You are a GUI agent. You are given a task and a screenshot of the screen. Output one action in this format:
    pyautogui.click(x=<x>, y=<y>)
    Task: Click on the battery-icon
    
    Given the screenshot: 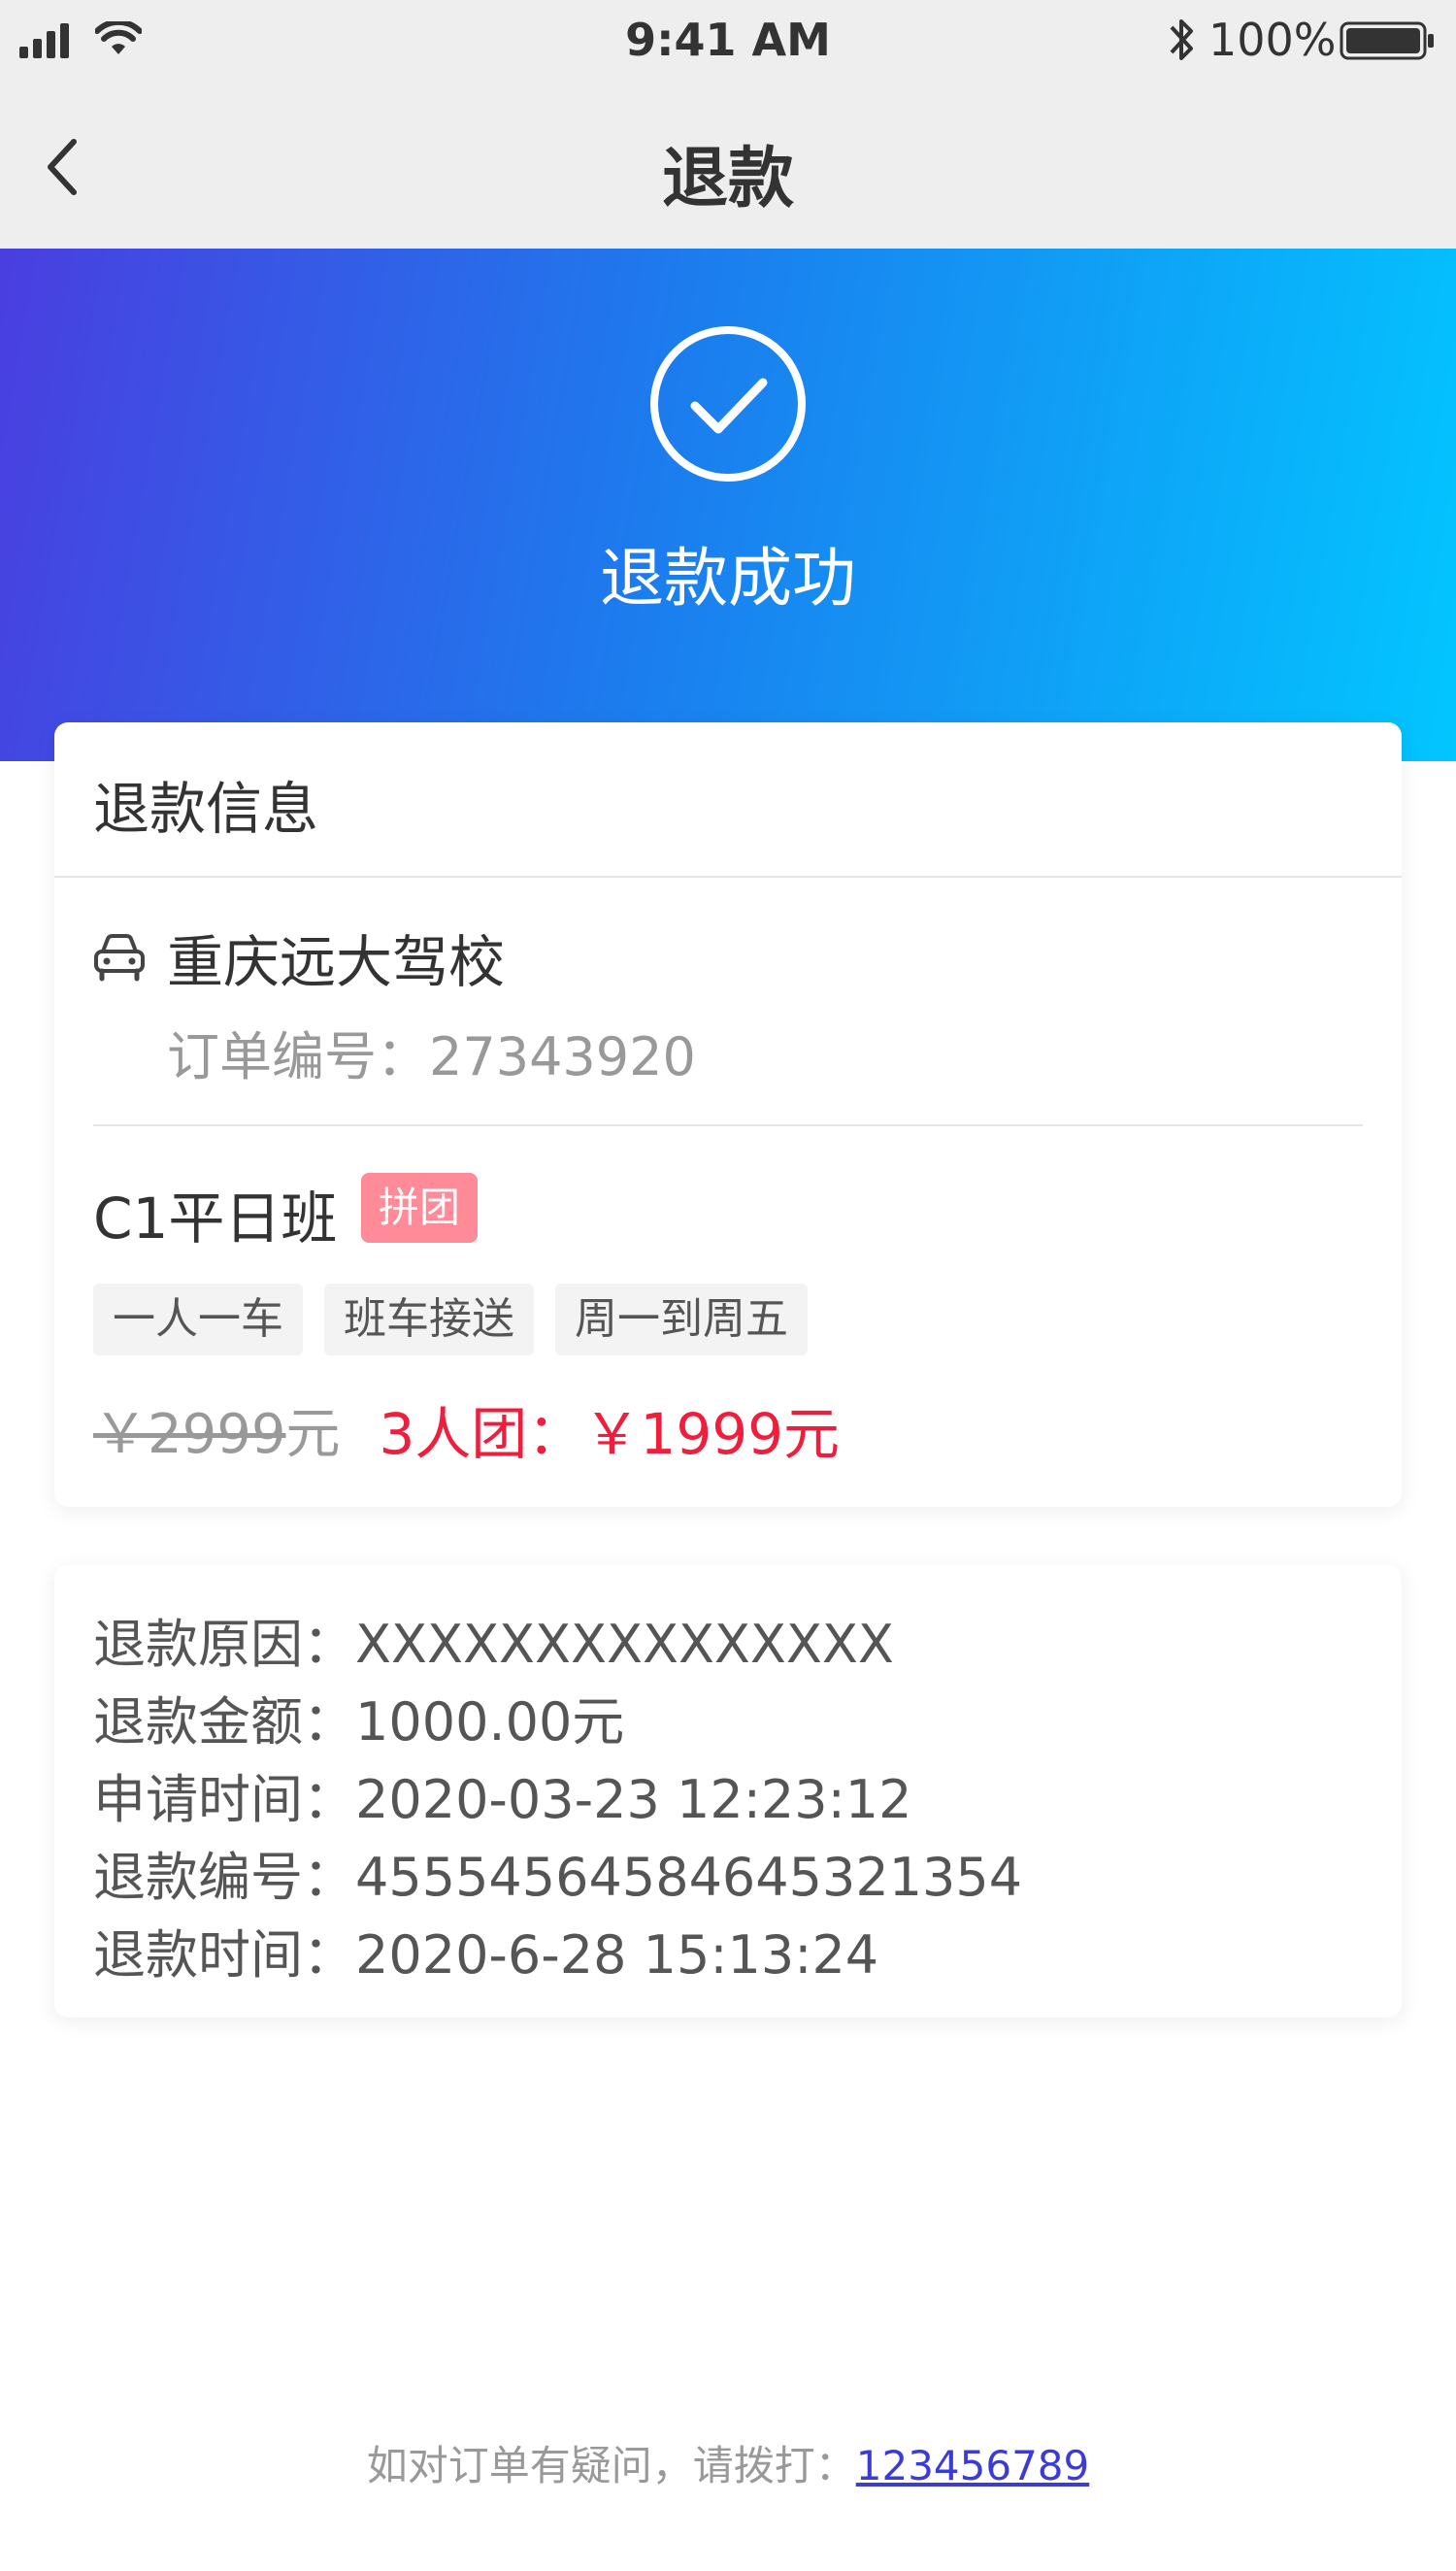 What is the action you would take?
    pyautogui.click(x=1387, y=40)
    